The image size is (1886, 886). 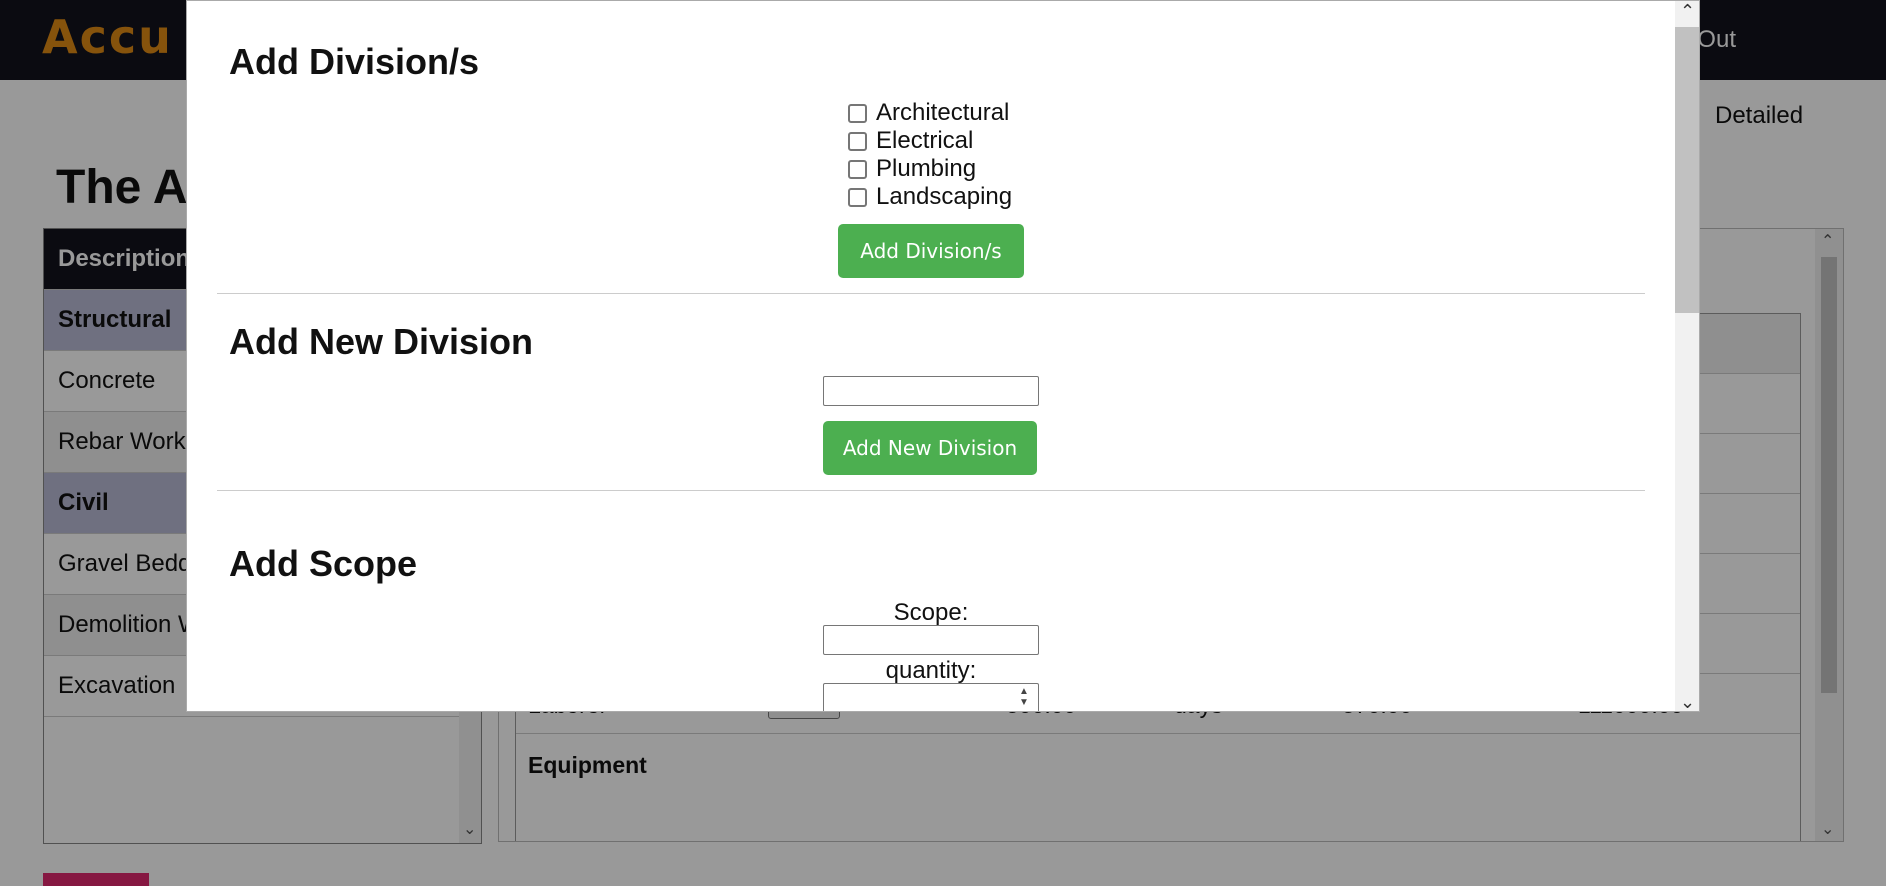 What do you see at coordinates (1687, 356) in the screenshot?
I see `modal-scrollbar: ⌃ ⌄` at bounding box center [1687, 356].